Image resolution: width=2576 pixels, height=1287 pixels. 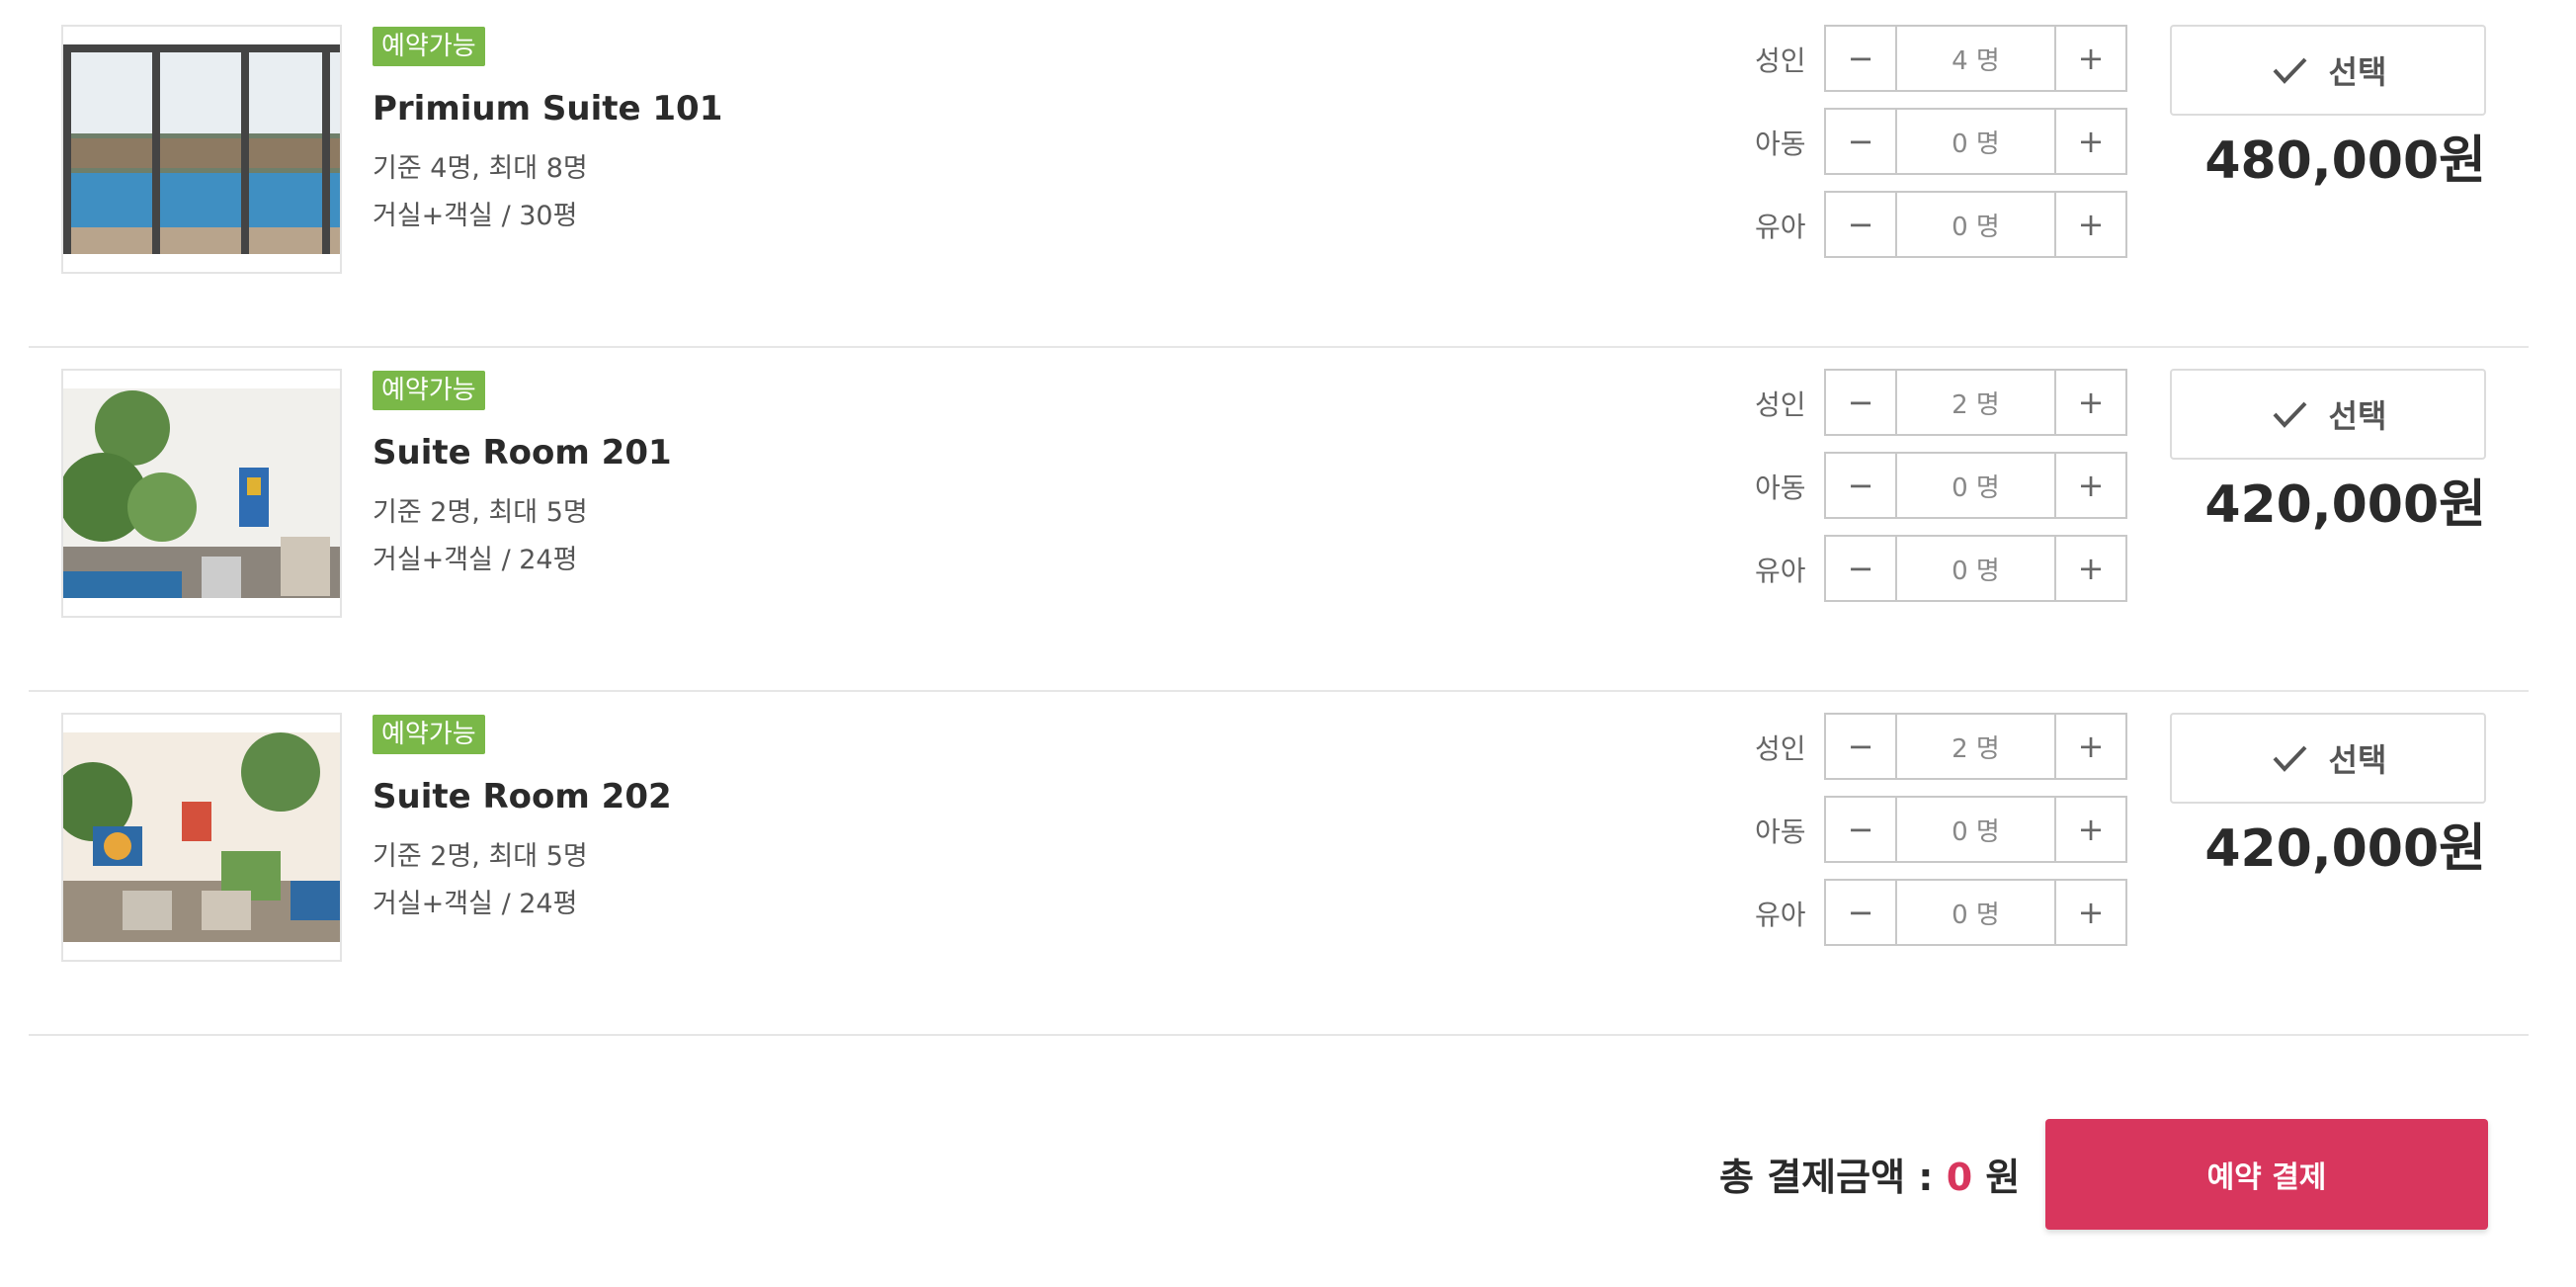 I want to click on room-name: Suite Room 202, so click(x=522, y=796).